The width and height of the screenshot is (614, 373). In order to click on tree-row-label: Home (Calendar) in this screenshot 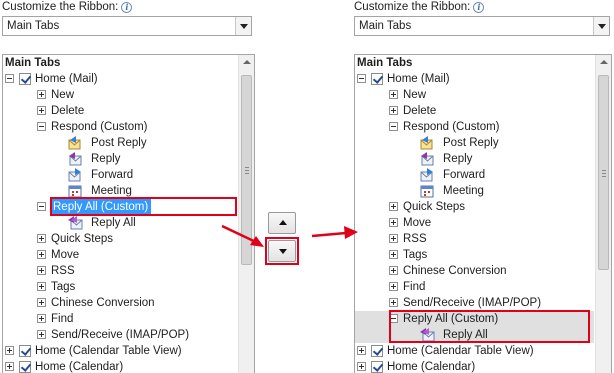, I will do `click(431, 367)`.